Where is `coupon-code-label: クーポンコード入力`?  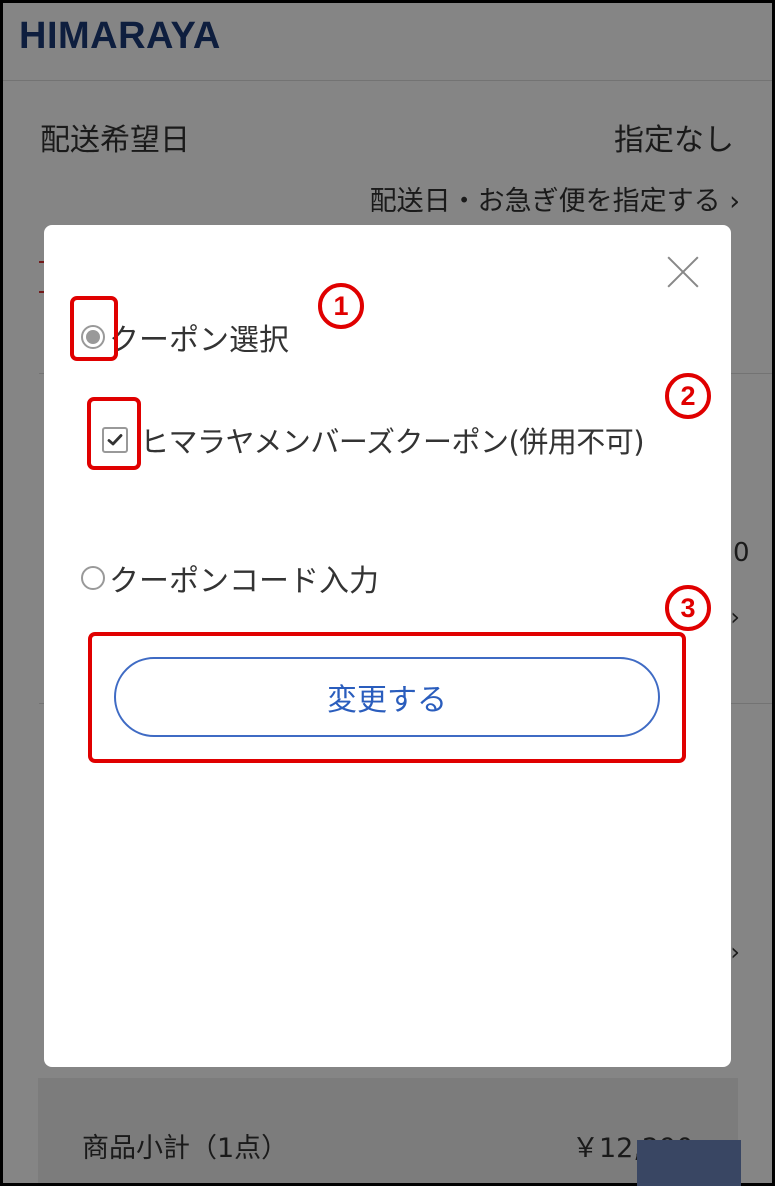 coupon-code-label: クーポンコード入力 is located at coordinates (244, 581).